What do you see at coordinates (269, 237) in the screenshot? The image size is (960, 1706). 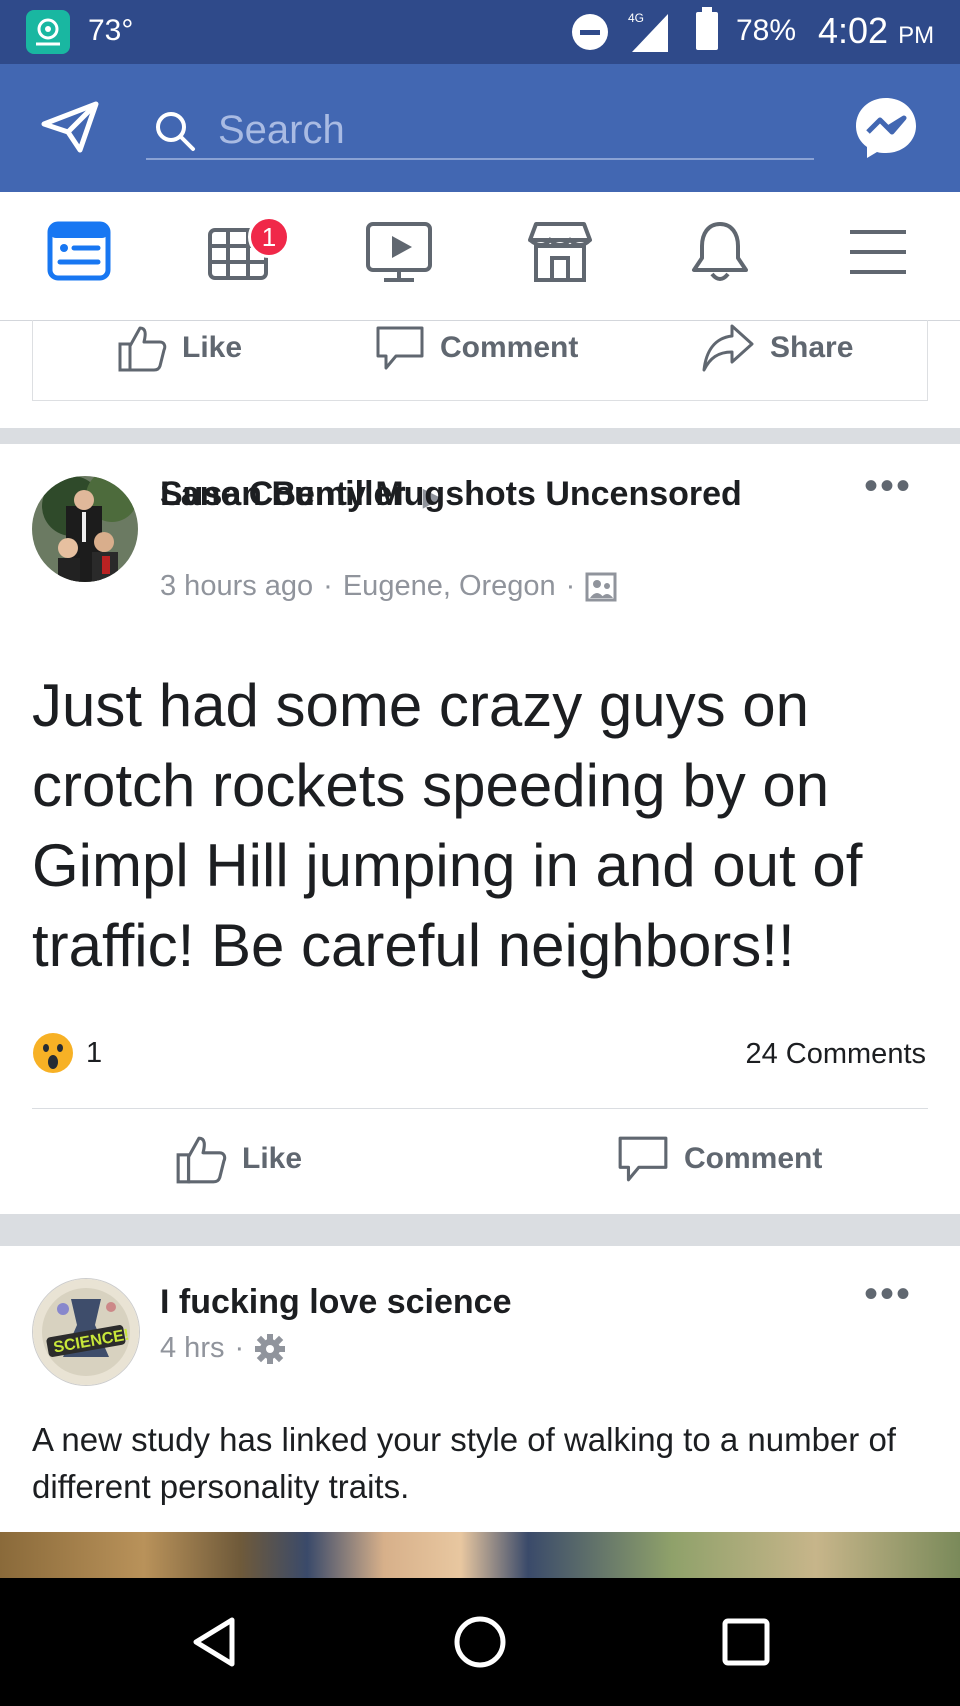 I see `notification-badge: 1` at bounding box center [269, 237].